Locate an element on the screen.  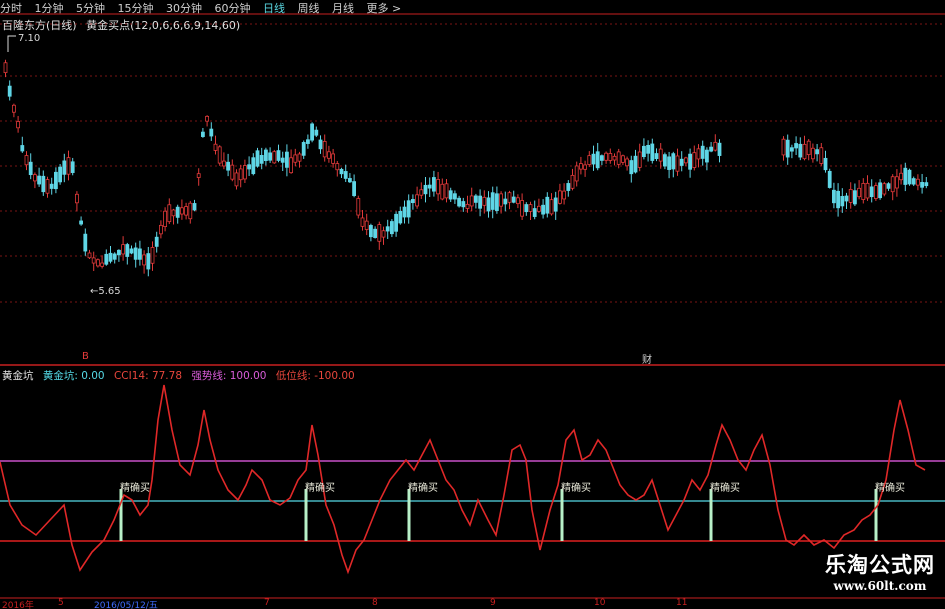
watermark-title: 乐淘公式网 is located at coordinates (880, 565).